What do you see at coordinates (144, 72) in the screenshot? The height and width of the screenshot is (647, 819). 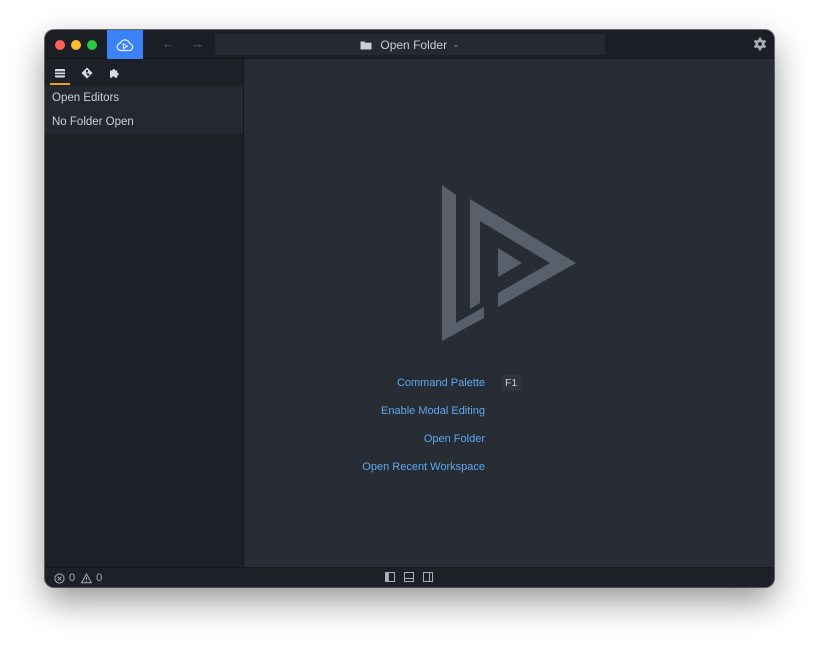 I see `sidebar-tabs` at bounding box center [144, 72].